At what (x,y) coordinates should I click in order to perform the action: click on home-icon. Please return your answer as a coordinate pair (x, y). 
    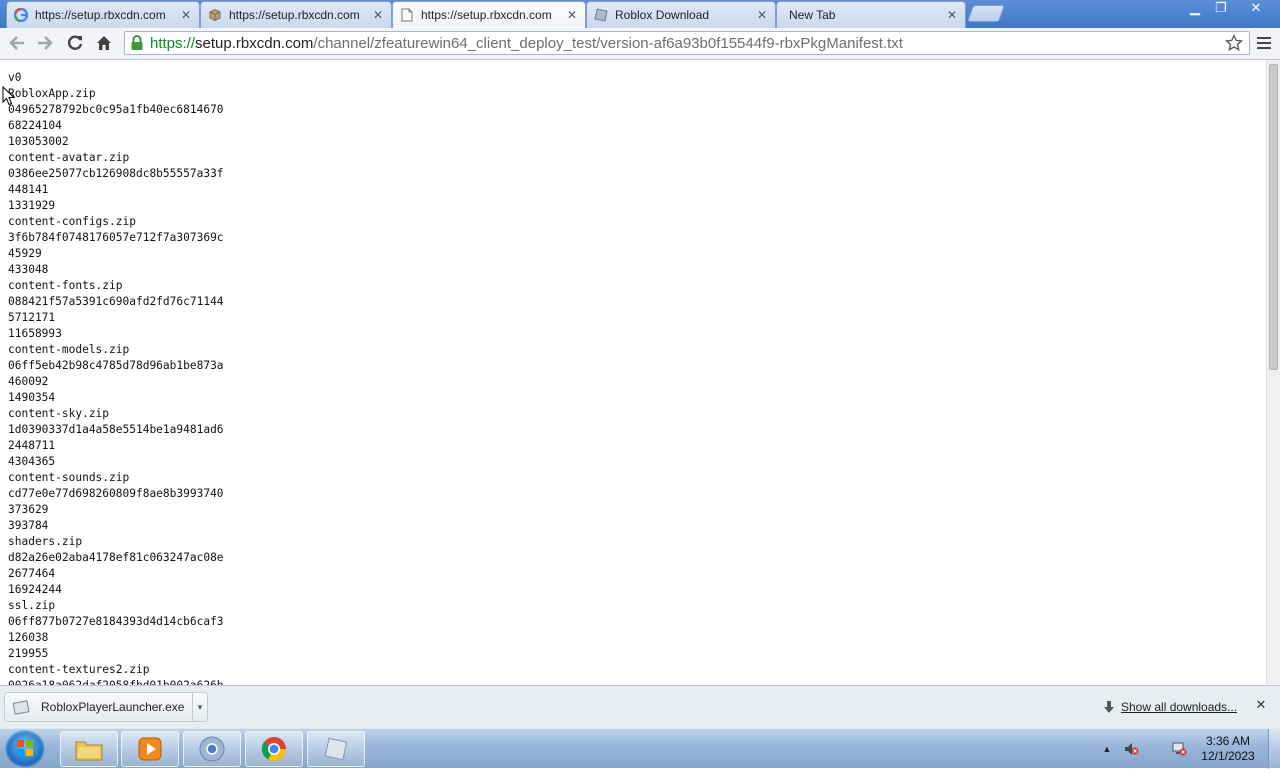
    Looking at the image, I should click on (104, 43).